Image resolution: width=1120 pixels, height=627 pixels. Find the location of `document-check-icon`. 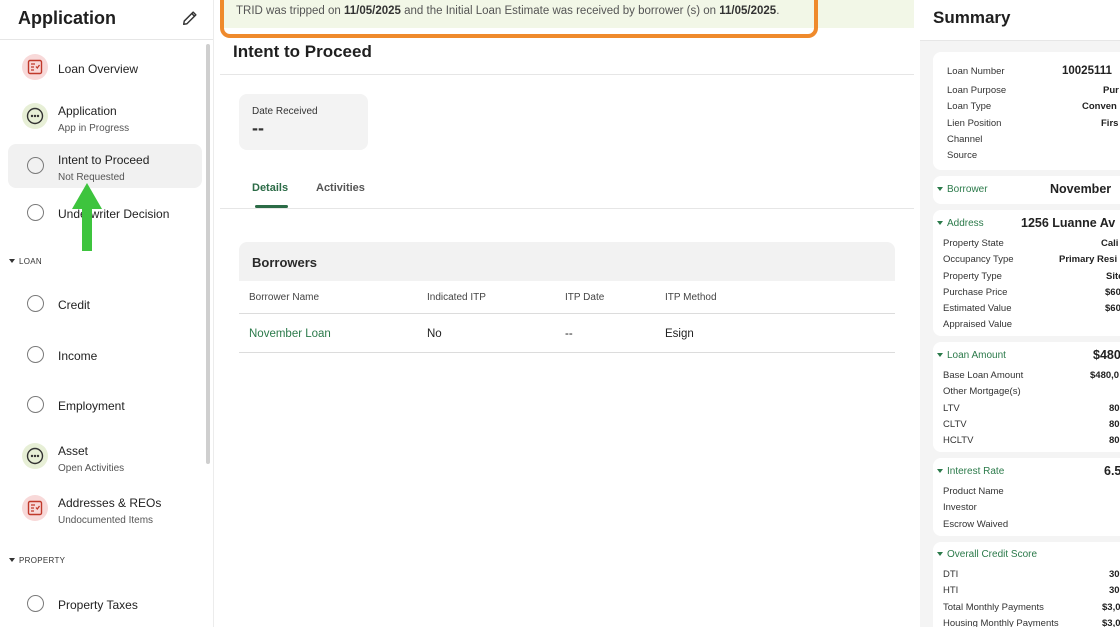

document-check-icon is located at coordinates (35, 67).